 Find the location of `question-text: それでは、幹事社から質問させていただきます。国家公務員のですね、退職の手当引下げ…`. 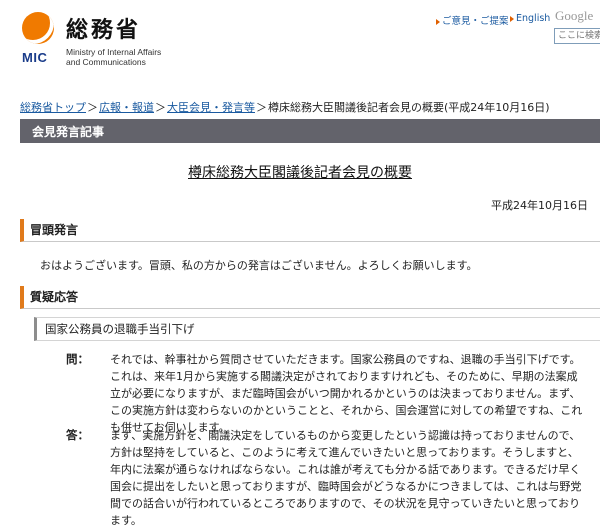

question-text: それでは、幹事社から質問させていただきます。国家公務員のですね、退職の手当引下げ… is located at coordinates (346, 393).